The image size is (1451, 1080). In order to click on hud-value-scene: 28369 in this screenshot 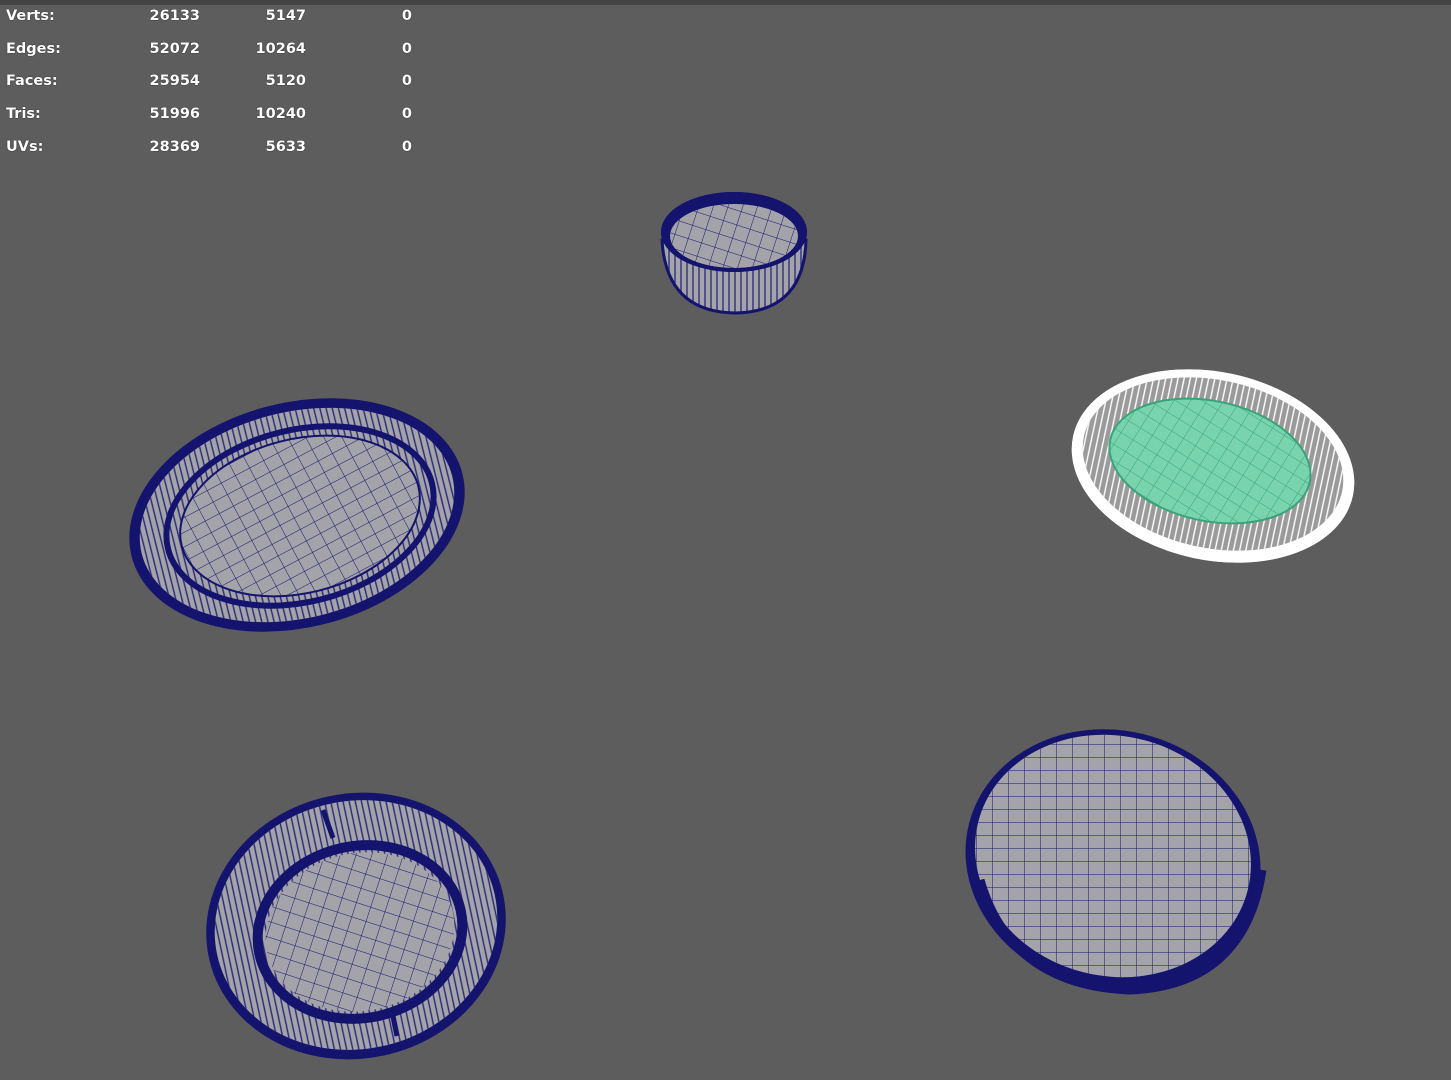, I will do `click(174, 146)`.